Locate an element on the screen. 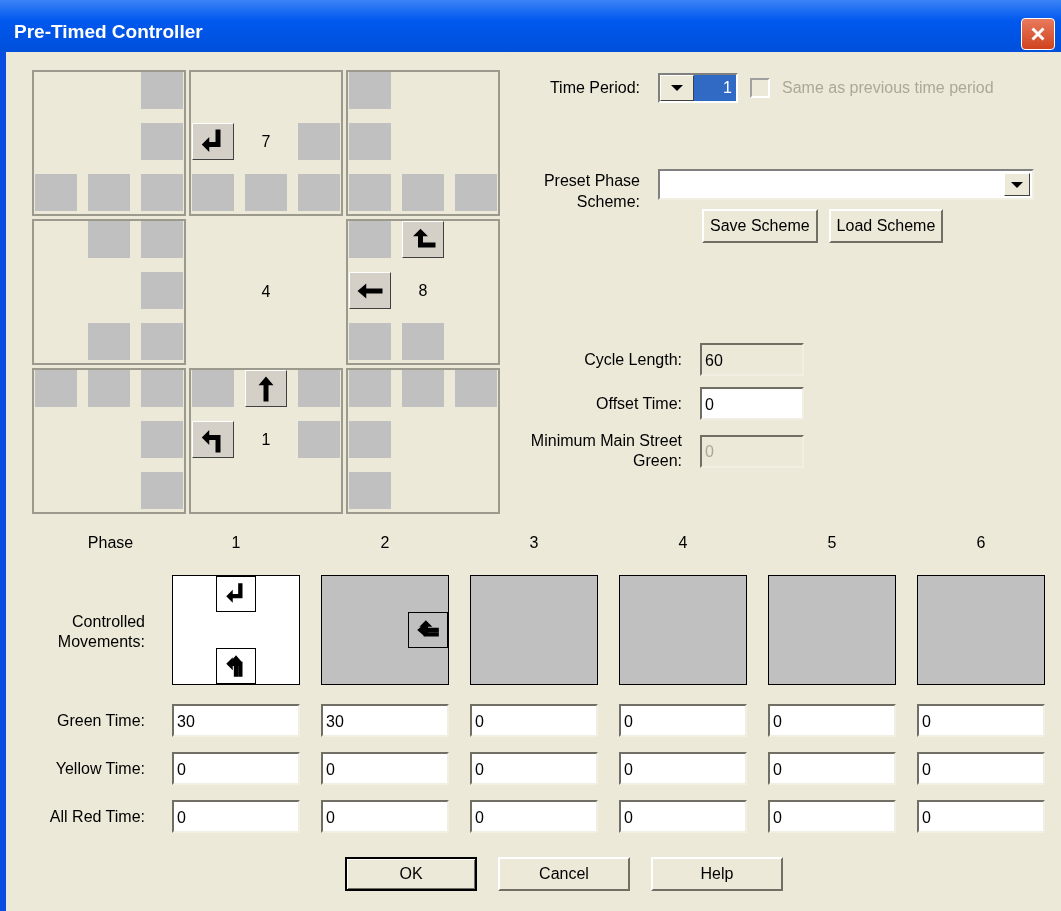 This screenshot has height=911, width=1061. phase-number: 3 is located at coordinates (534, 543).